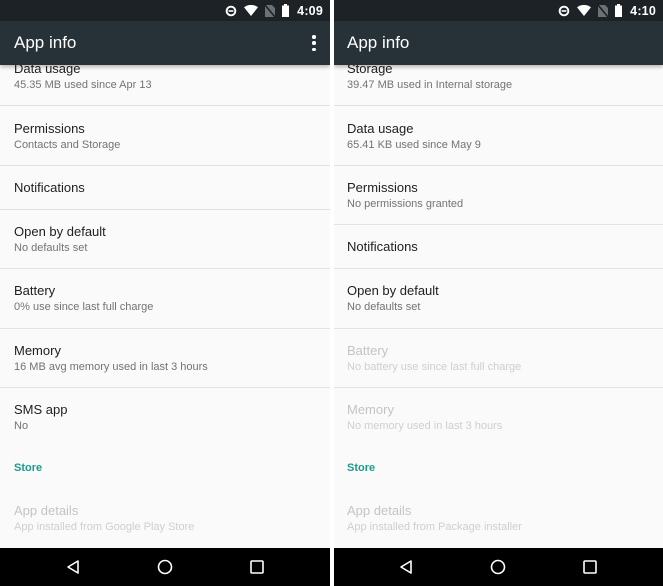  What do you see at coordinates (380, 128) in the screenshot?
I see `item-title: Data usage` at bounding box center [380, 128].